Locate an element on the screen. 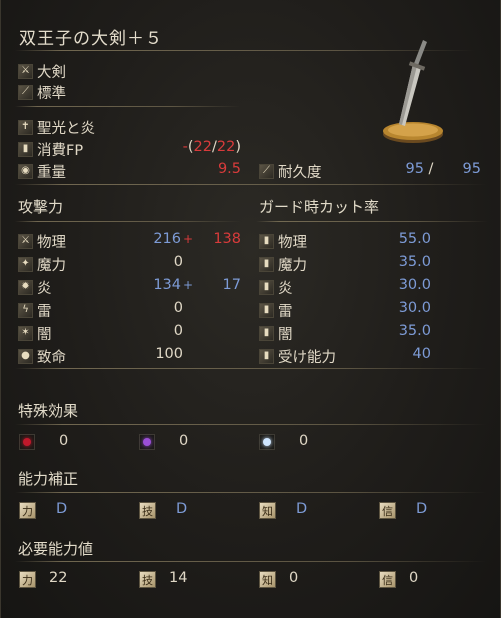 The height and width of the screenshot is (618, 501). skill-name: 聖光と炎 is located at coordinates (66, 128).